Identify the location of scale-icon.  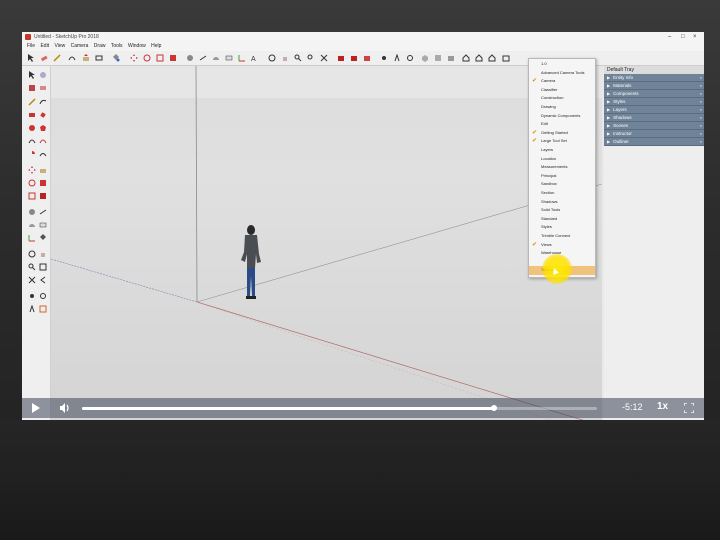
(160, 58).